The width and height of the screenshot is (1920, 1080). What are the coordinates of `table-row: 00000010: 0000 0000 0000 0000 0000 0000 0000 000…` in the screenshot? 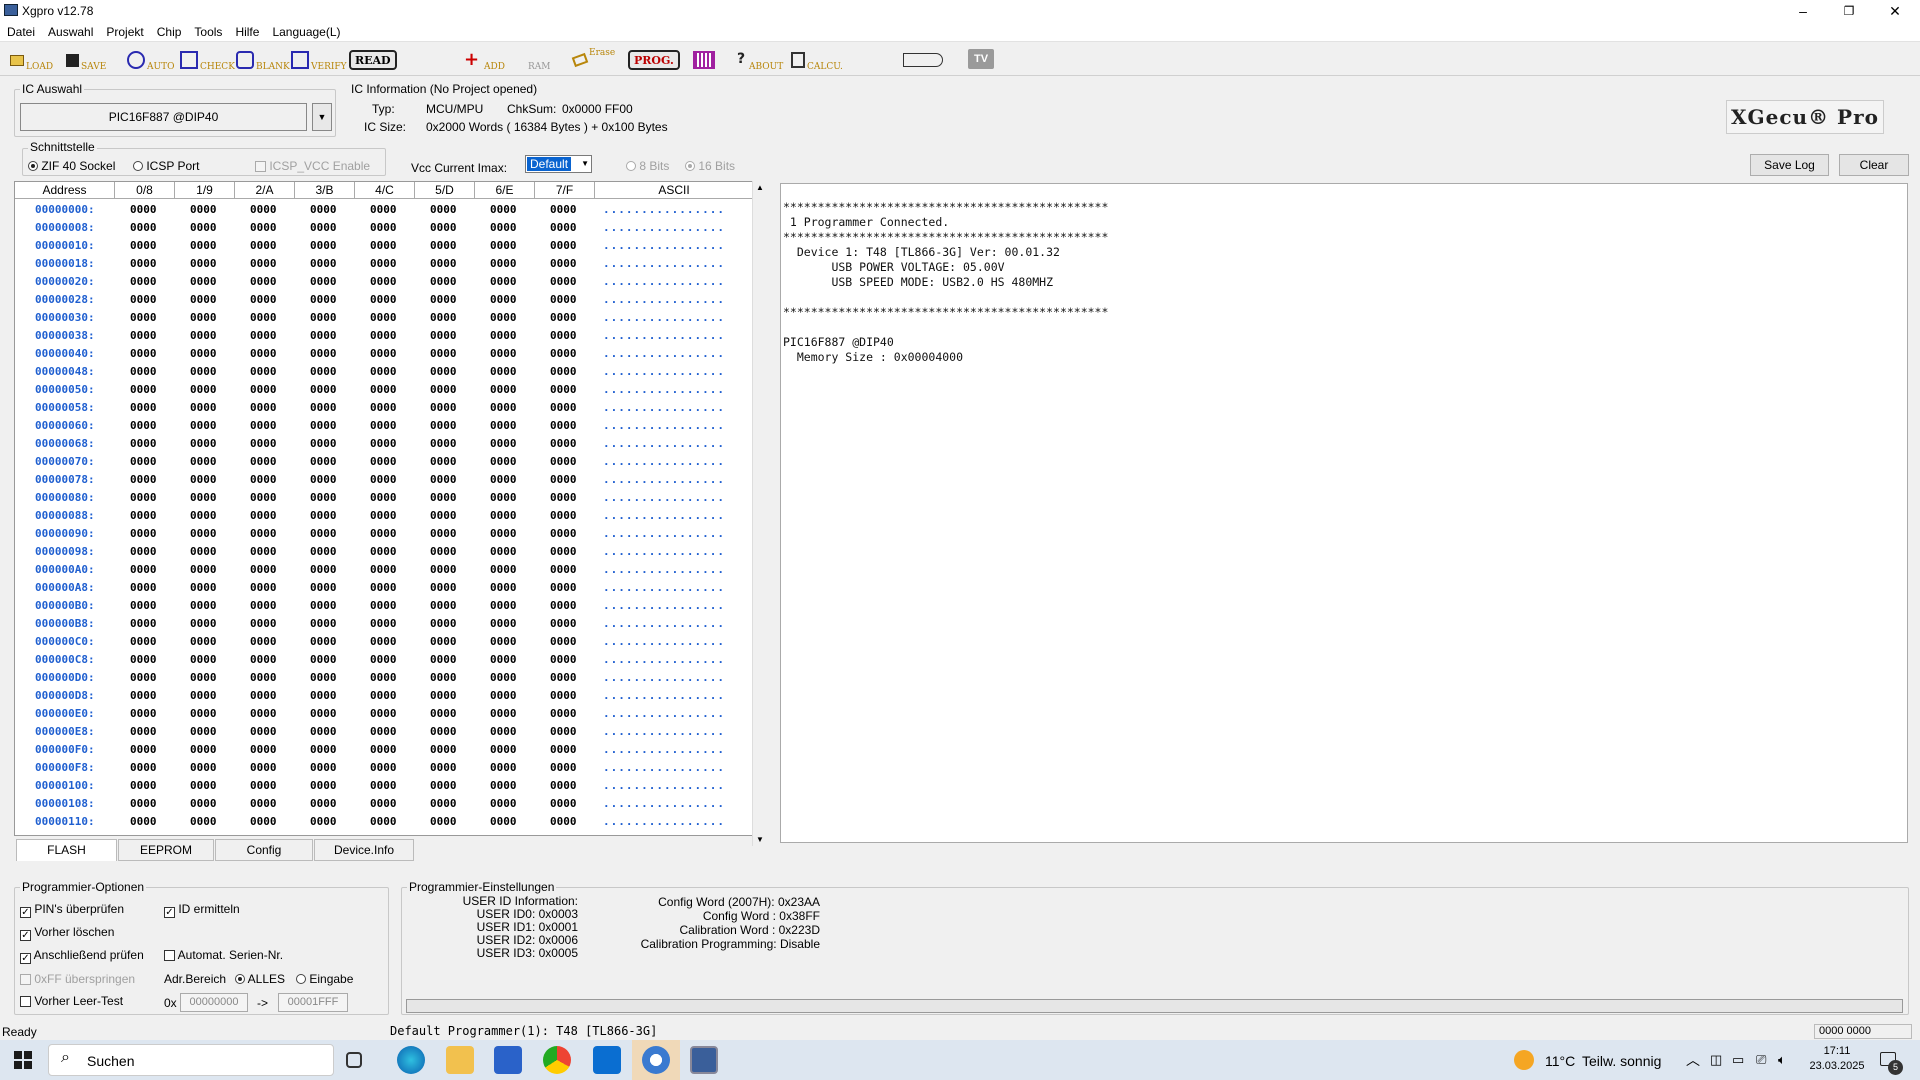 It's located at (384, 246).